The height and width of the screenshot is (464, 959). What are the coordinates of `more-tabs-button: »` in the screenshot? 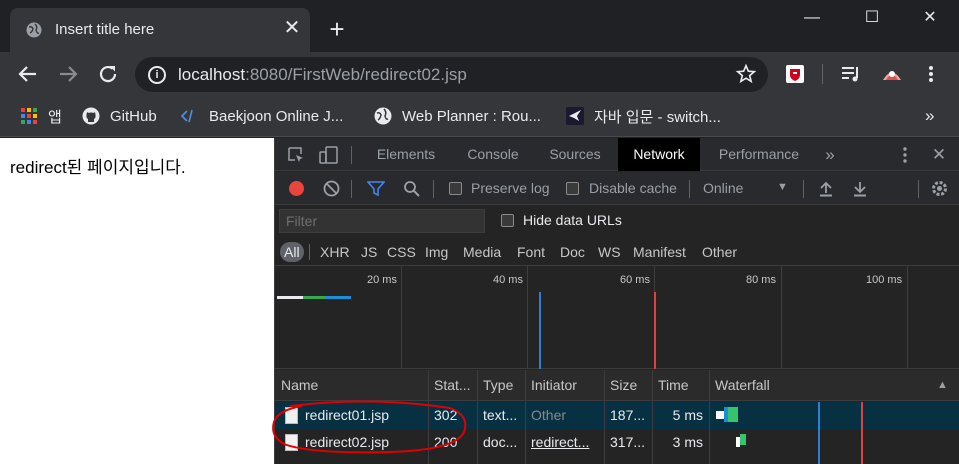 It's located at (830, 154).